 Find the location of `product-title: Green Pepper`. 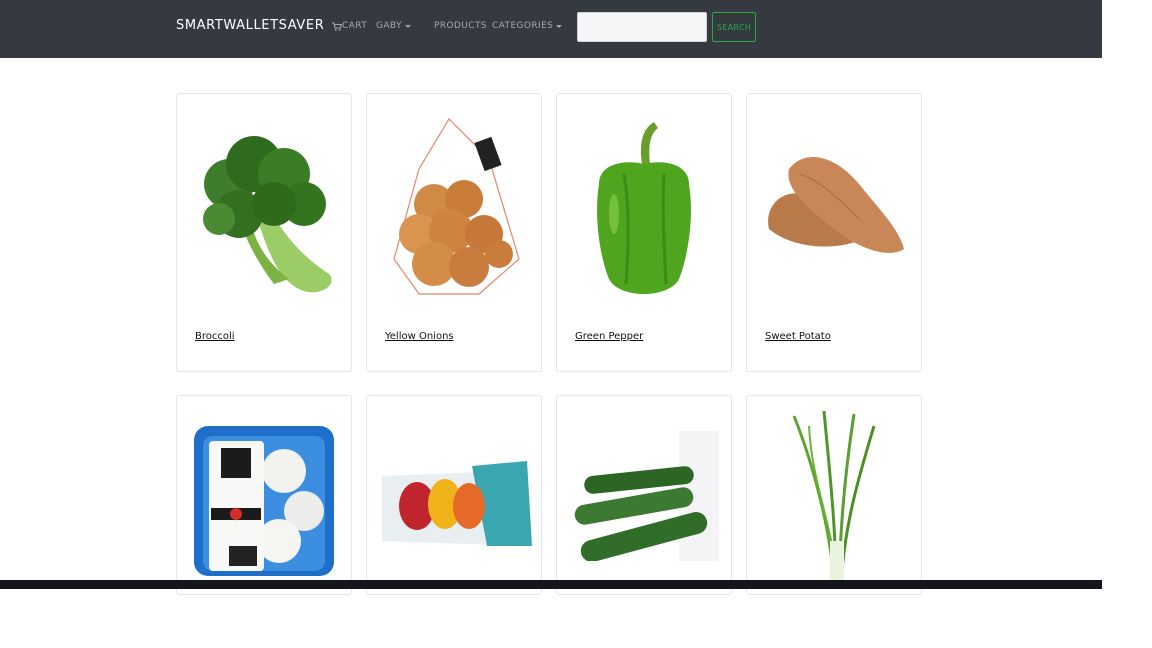

product-title: Green Pepper is located at coordinates (609, 336).